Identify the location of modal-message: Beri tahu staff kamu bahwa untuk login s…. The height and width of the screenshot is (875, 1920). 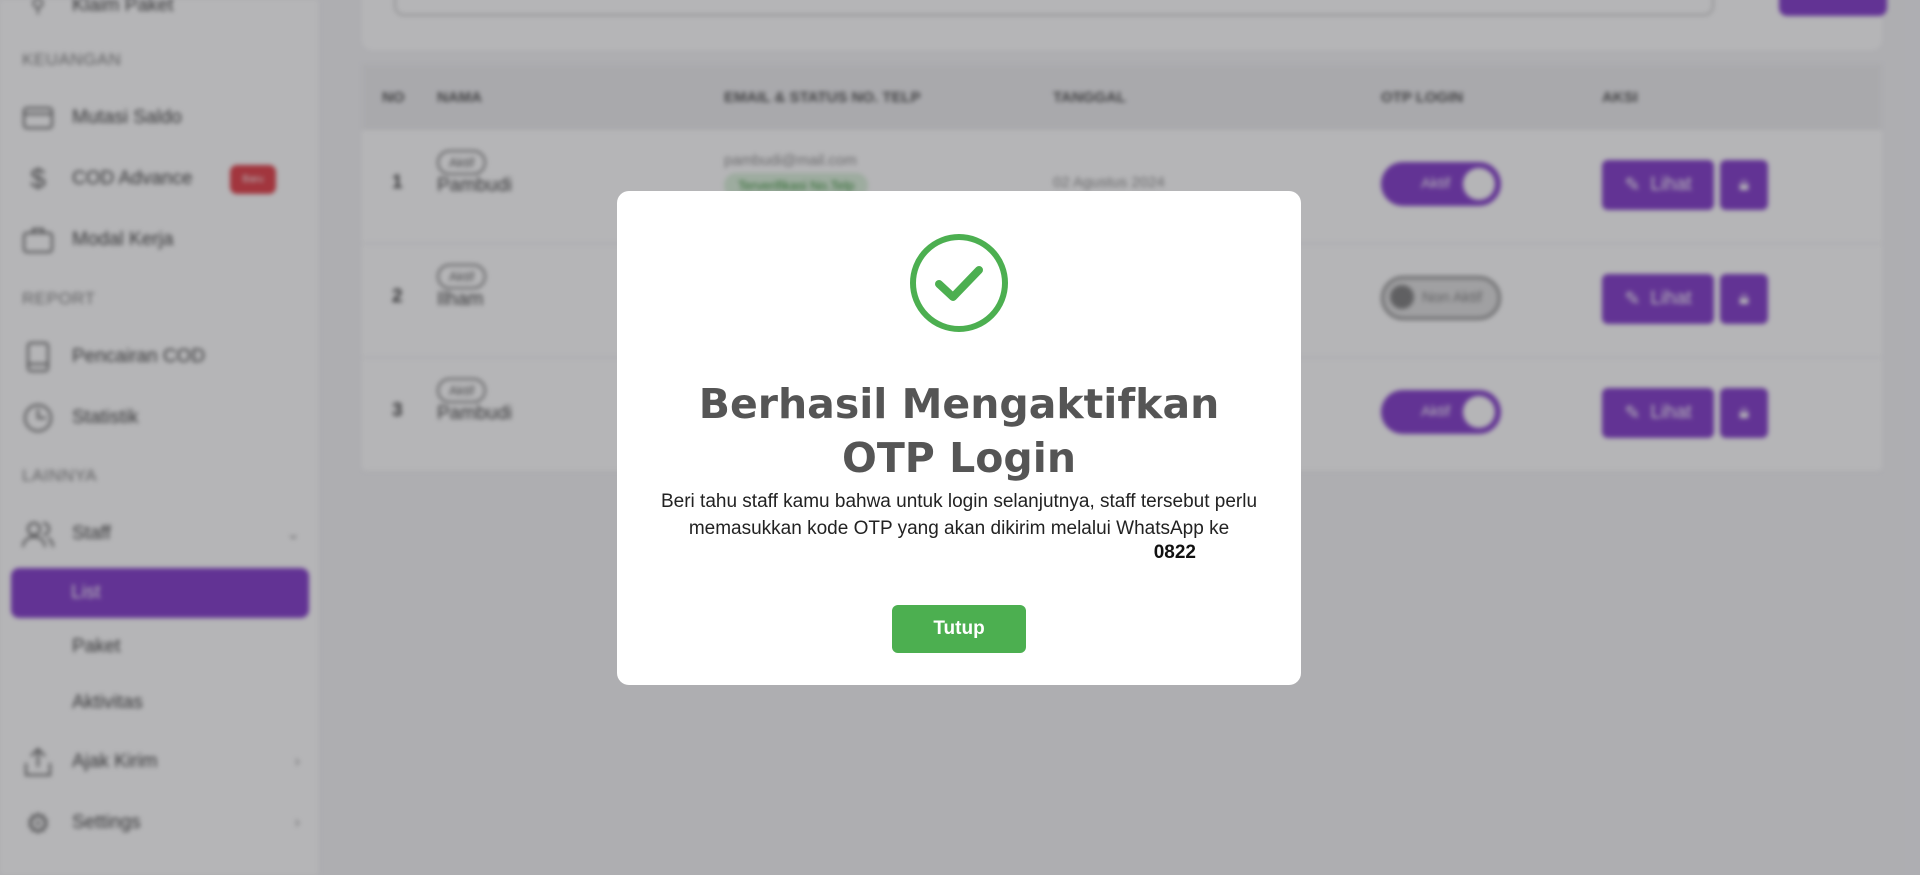
(959, 515).